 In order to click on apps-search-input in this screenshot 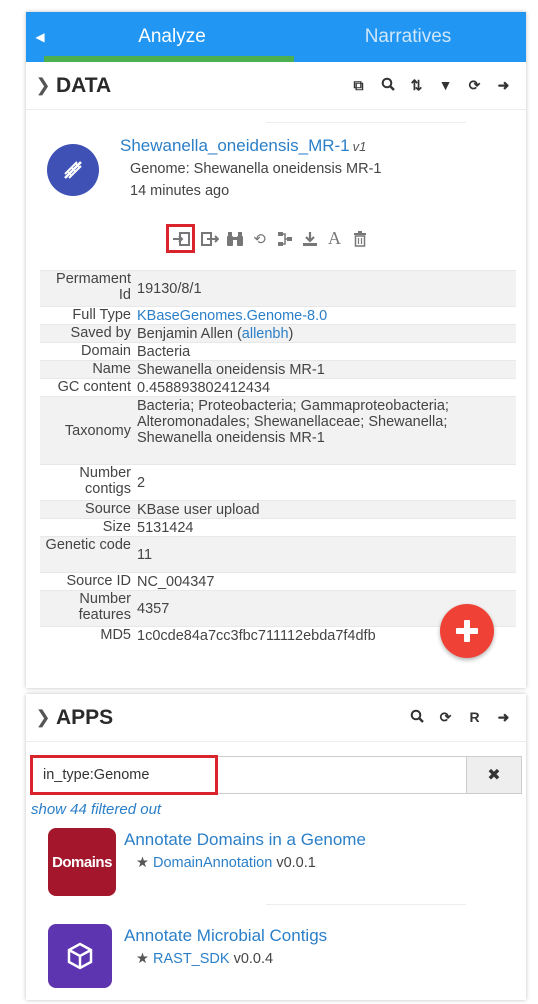, I will do `click(248, 775)`.